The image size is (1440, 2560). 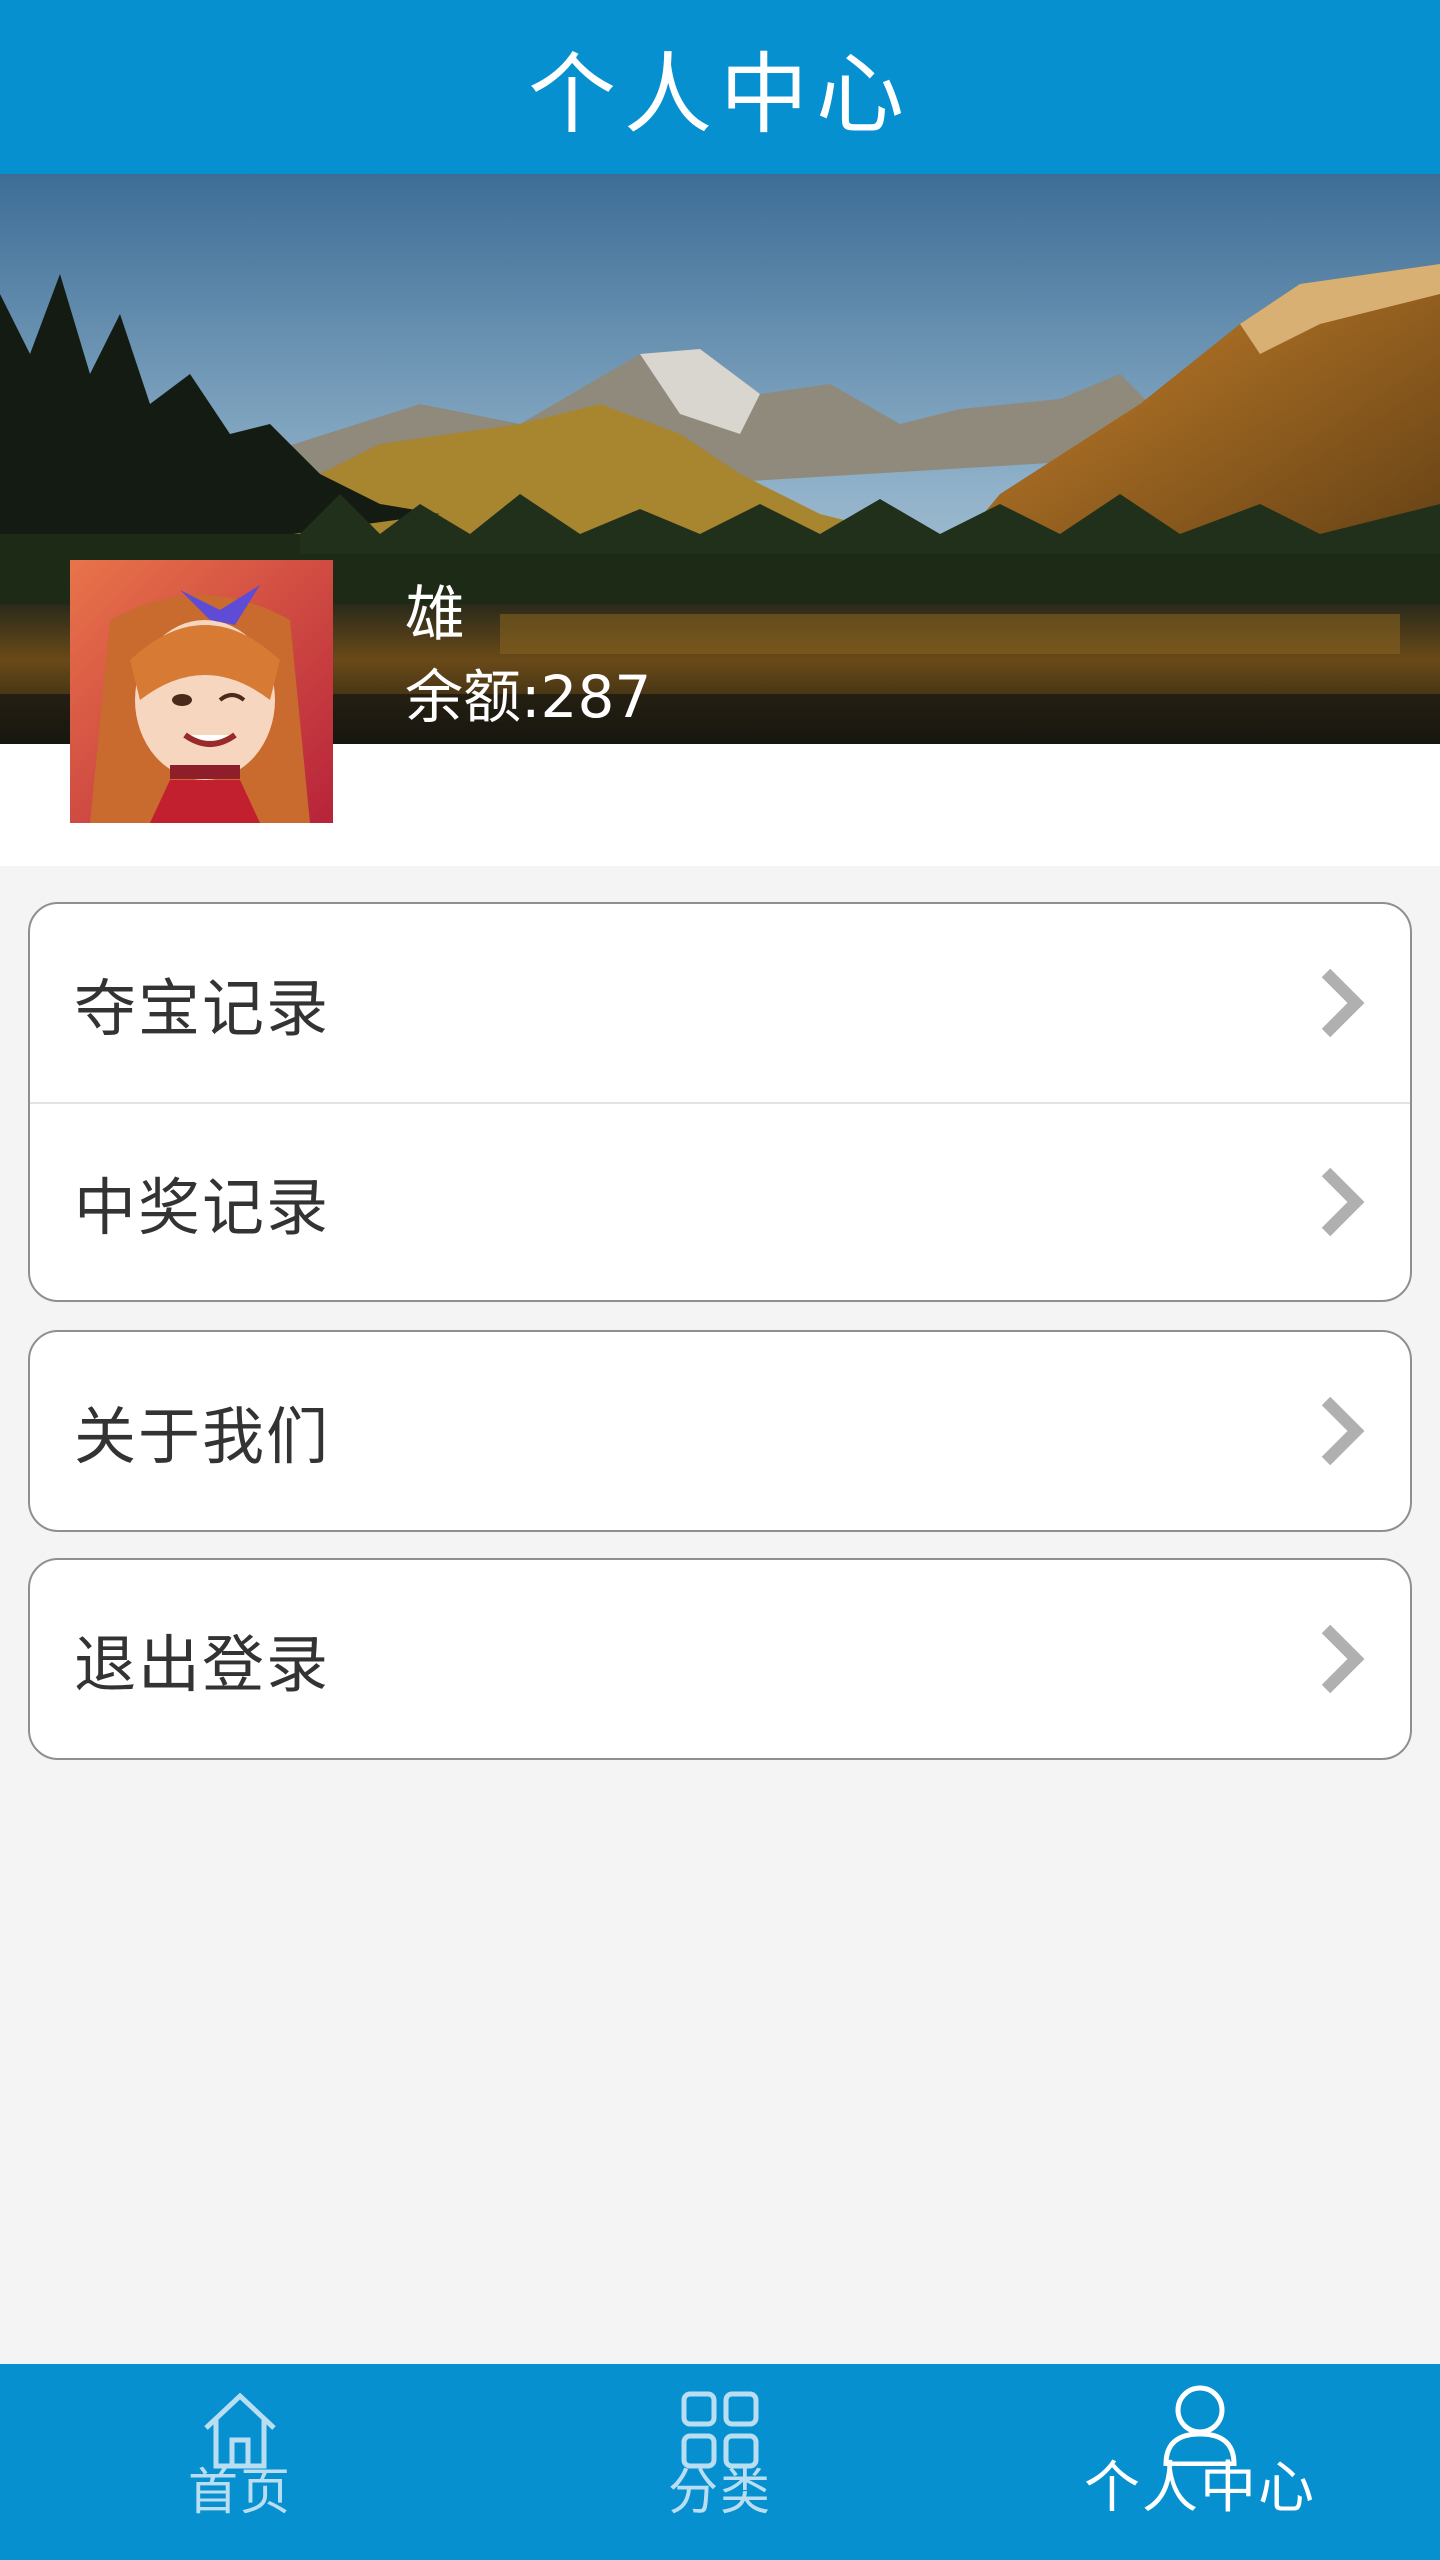 What do you see at coordinates (1200, 2488) in the screenshot?
I see `tab-label: 个人中心` at bounding box center [1200, 2488].